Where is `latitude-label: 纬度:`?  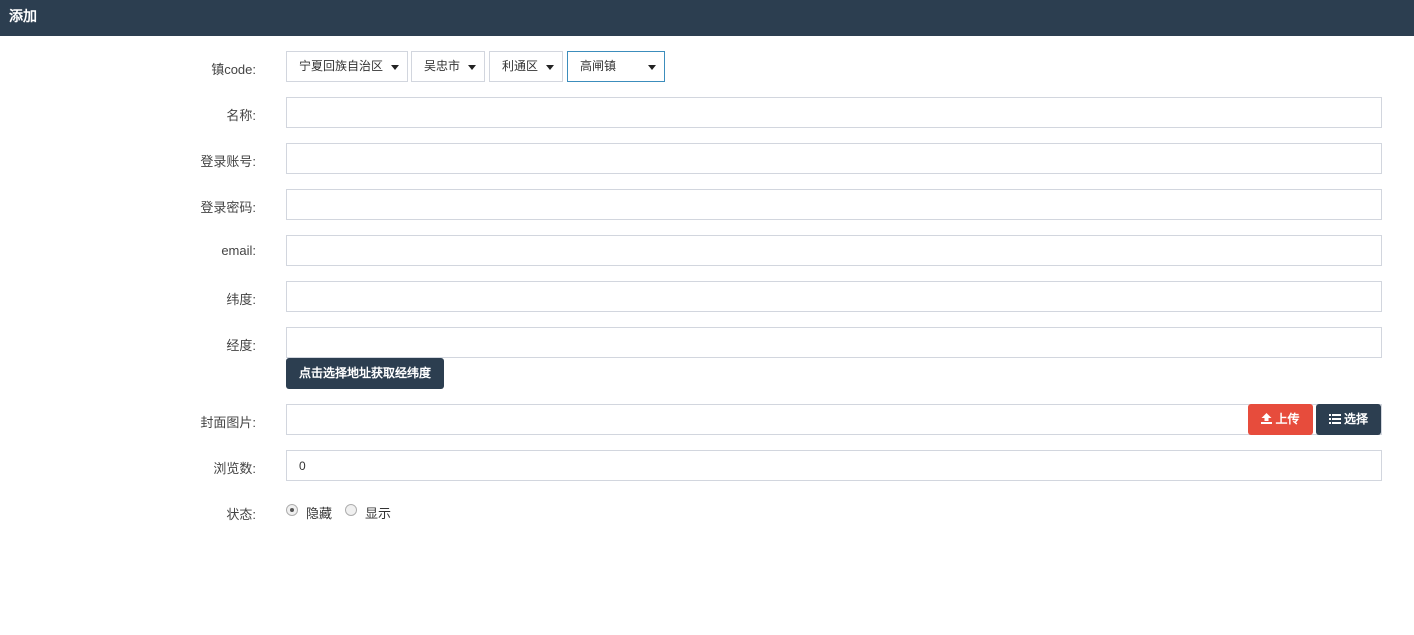 latitude-label: 纬度: is located at coordinates (241, 299).